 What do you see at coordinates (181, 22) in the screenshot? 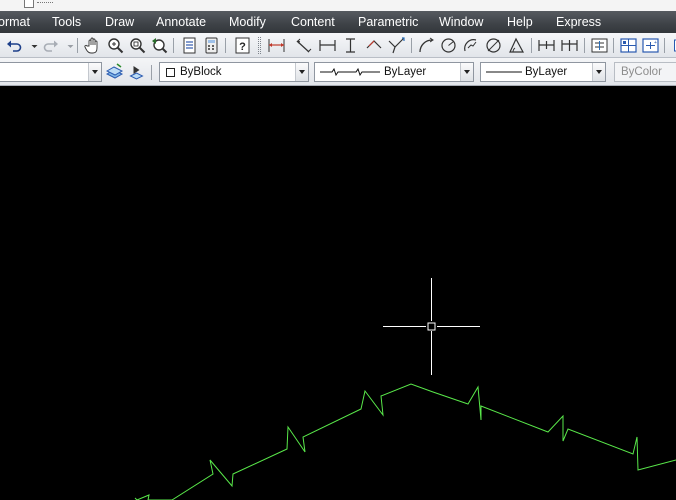
I see `menu-annotate: Annotate` at bounding box center [181, 22].